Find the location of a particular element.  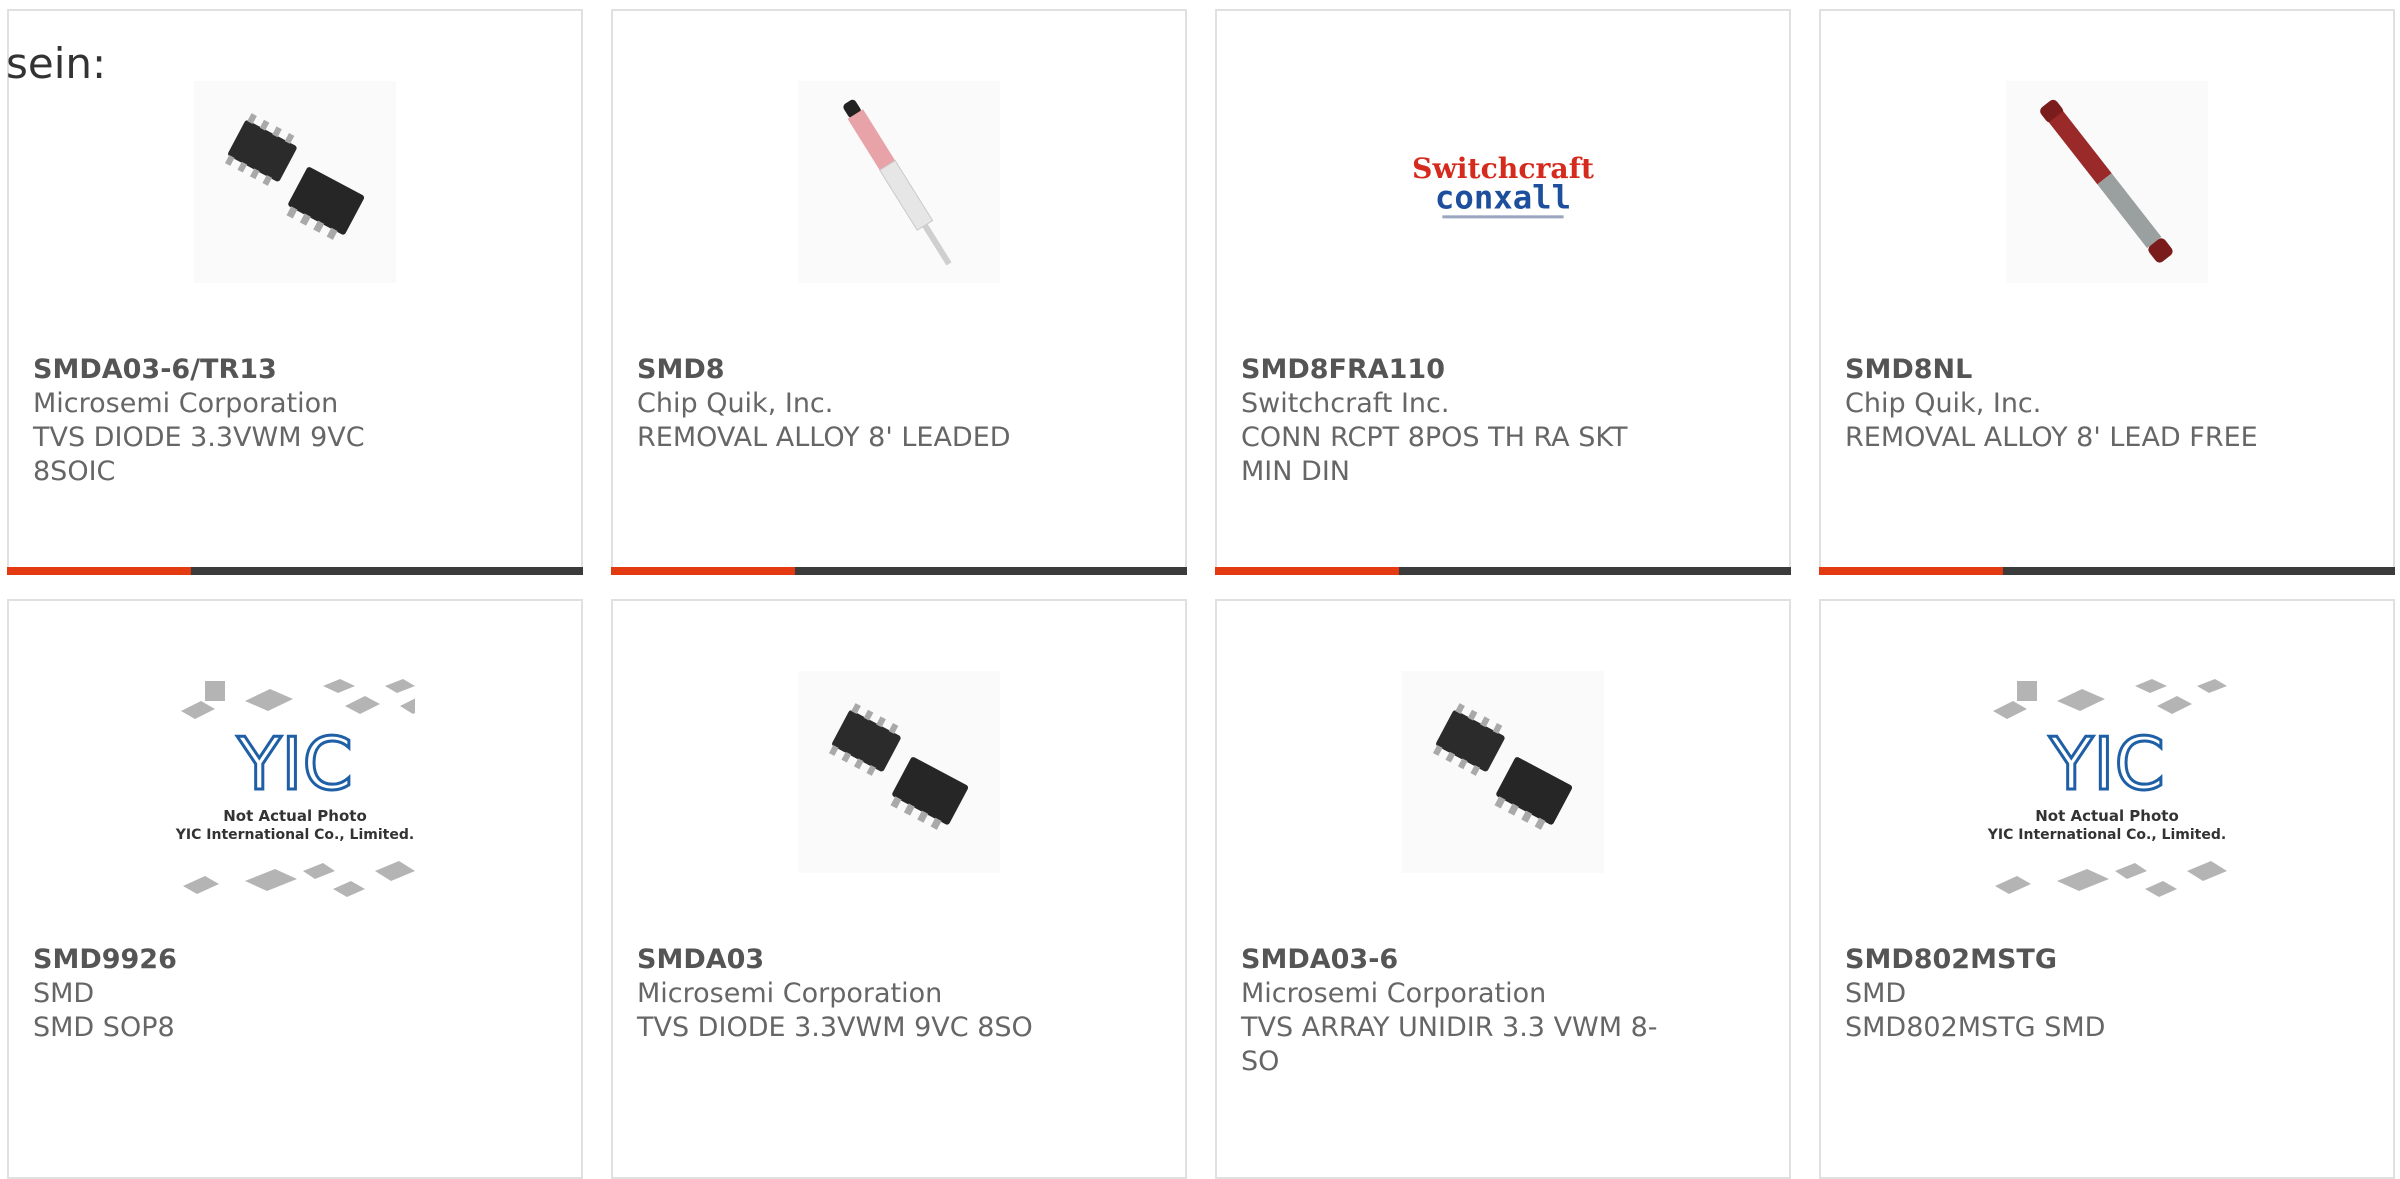

description: TVS ARRAY UNIDIR 3.3 VWM 8-SO is located at coordinates (1449, 1044).